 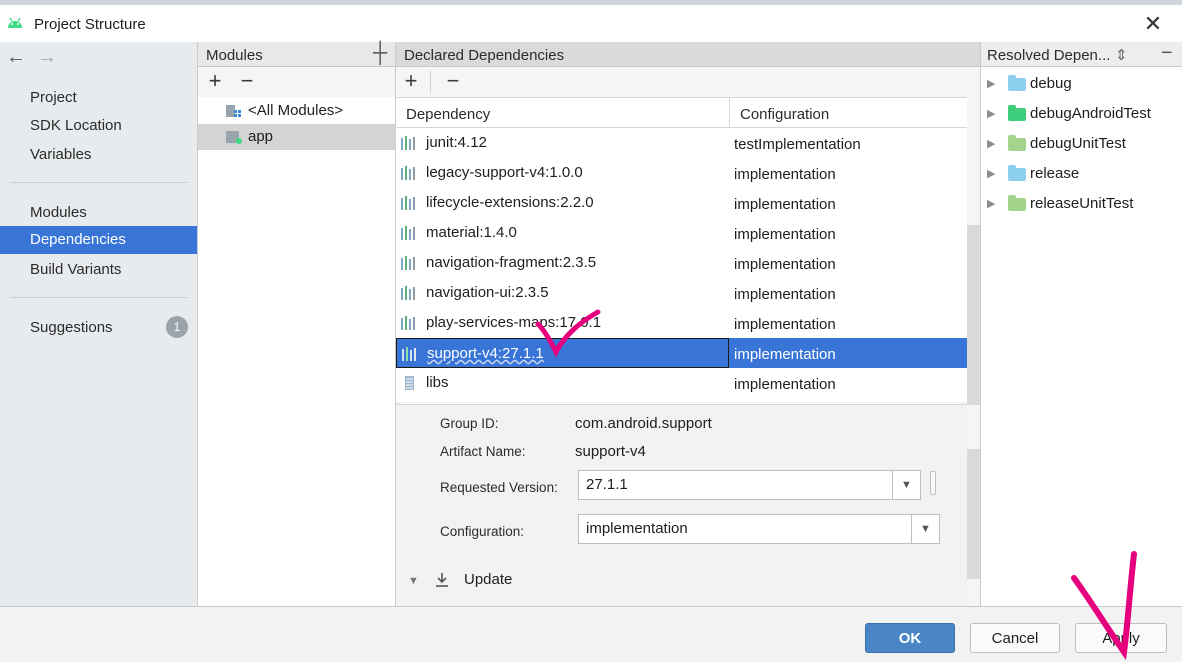 What do you see at coordinates (413, 581) in the screenshot?
I see `collapse-triangle-icon: ▼` at bounding box center [413, 581].